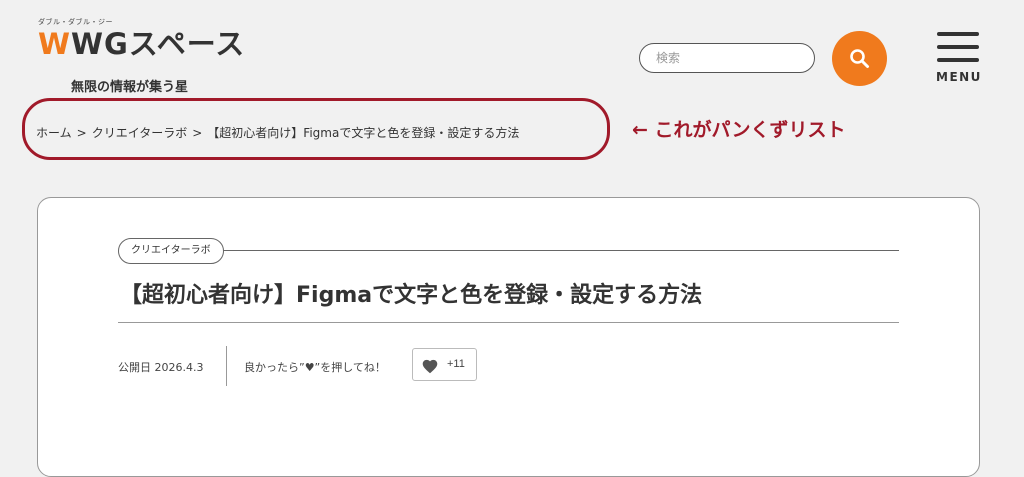  I want to click on menu-button: MENU, so click(958, 60).